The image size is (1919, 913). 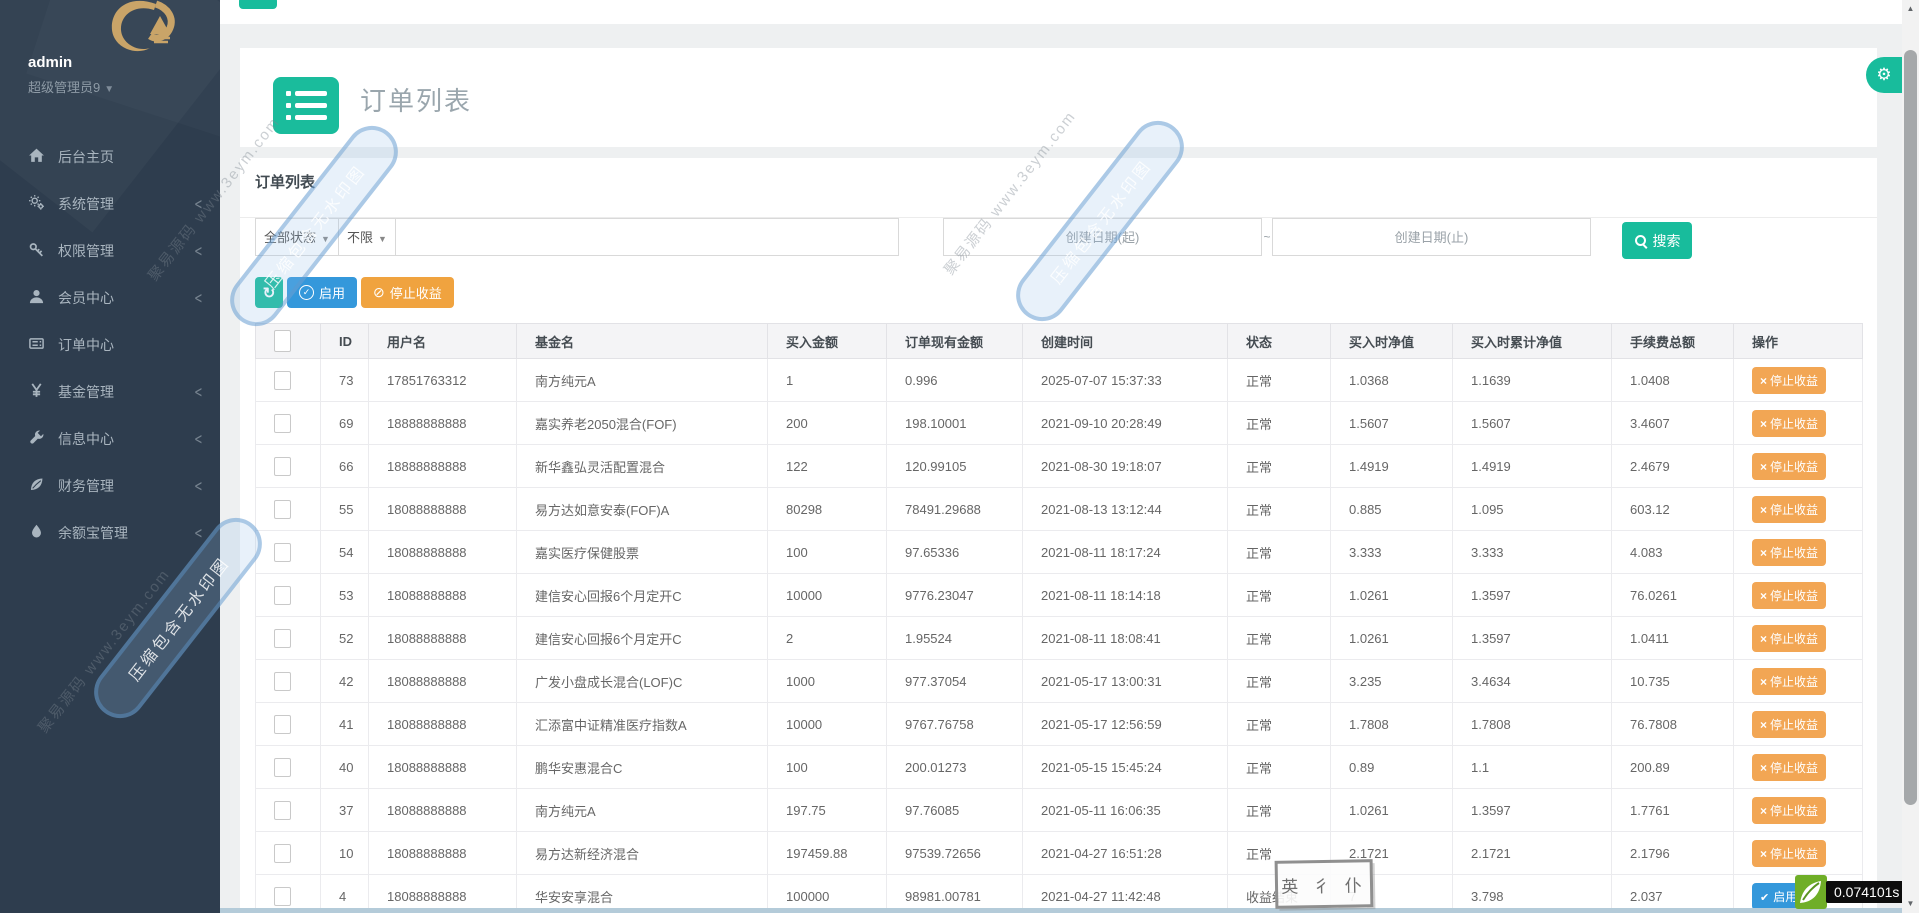 I want to click on sidebar-item-fund: 基金管理 <, so click(x=110, y=392).